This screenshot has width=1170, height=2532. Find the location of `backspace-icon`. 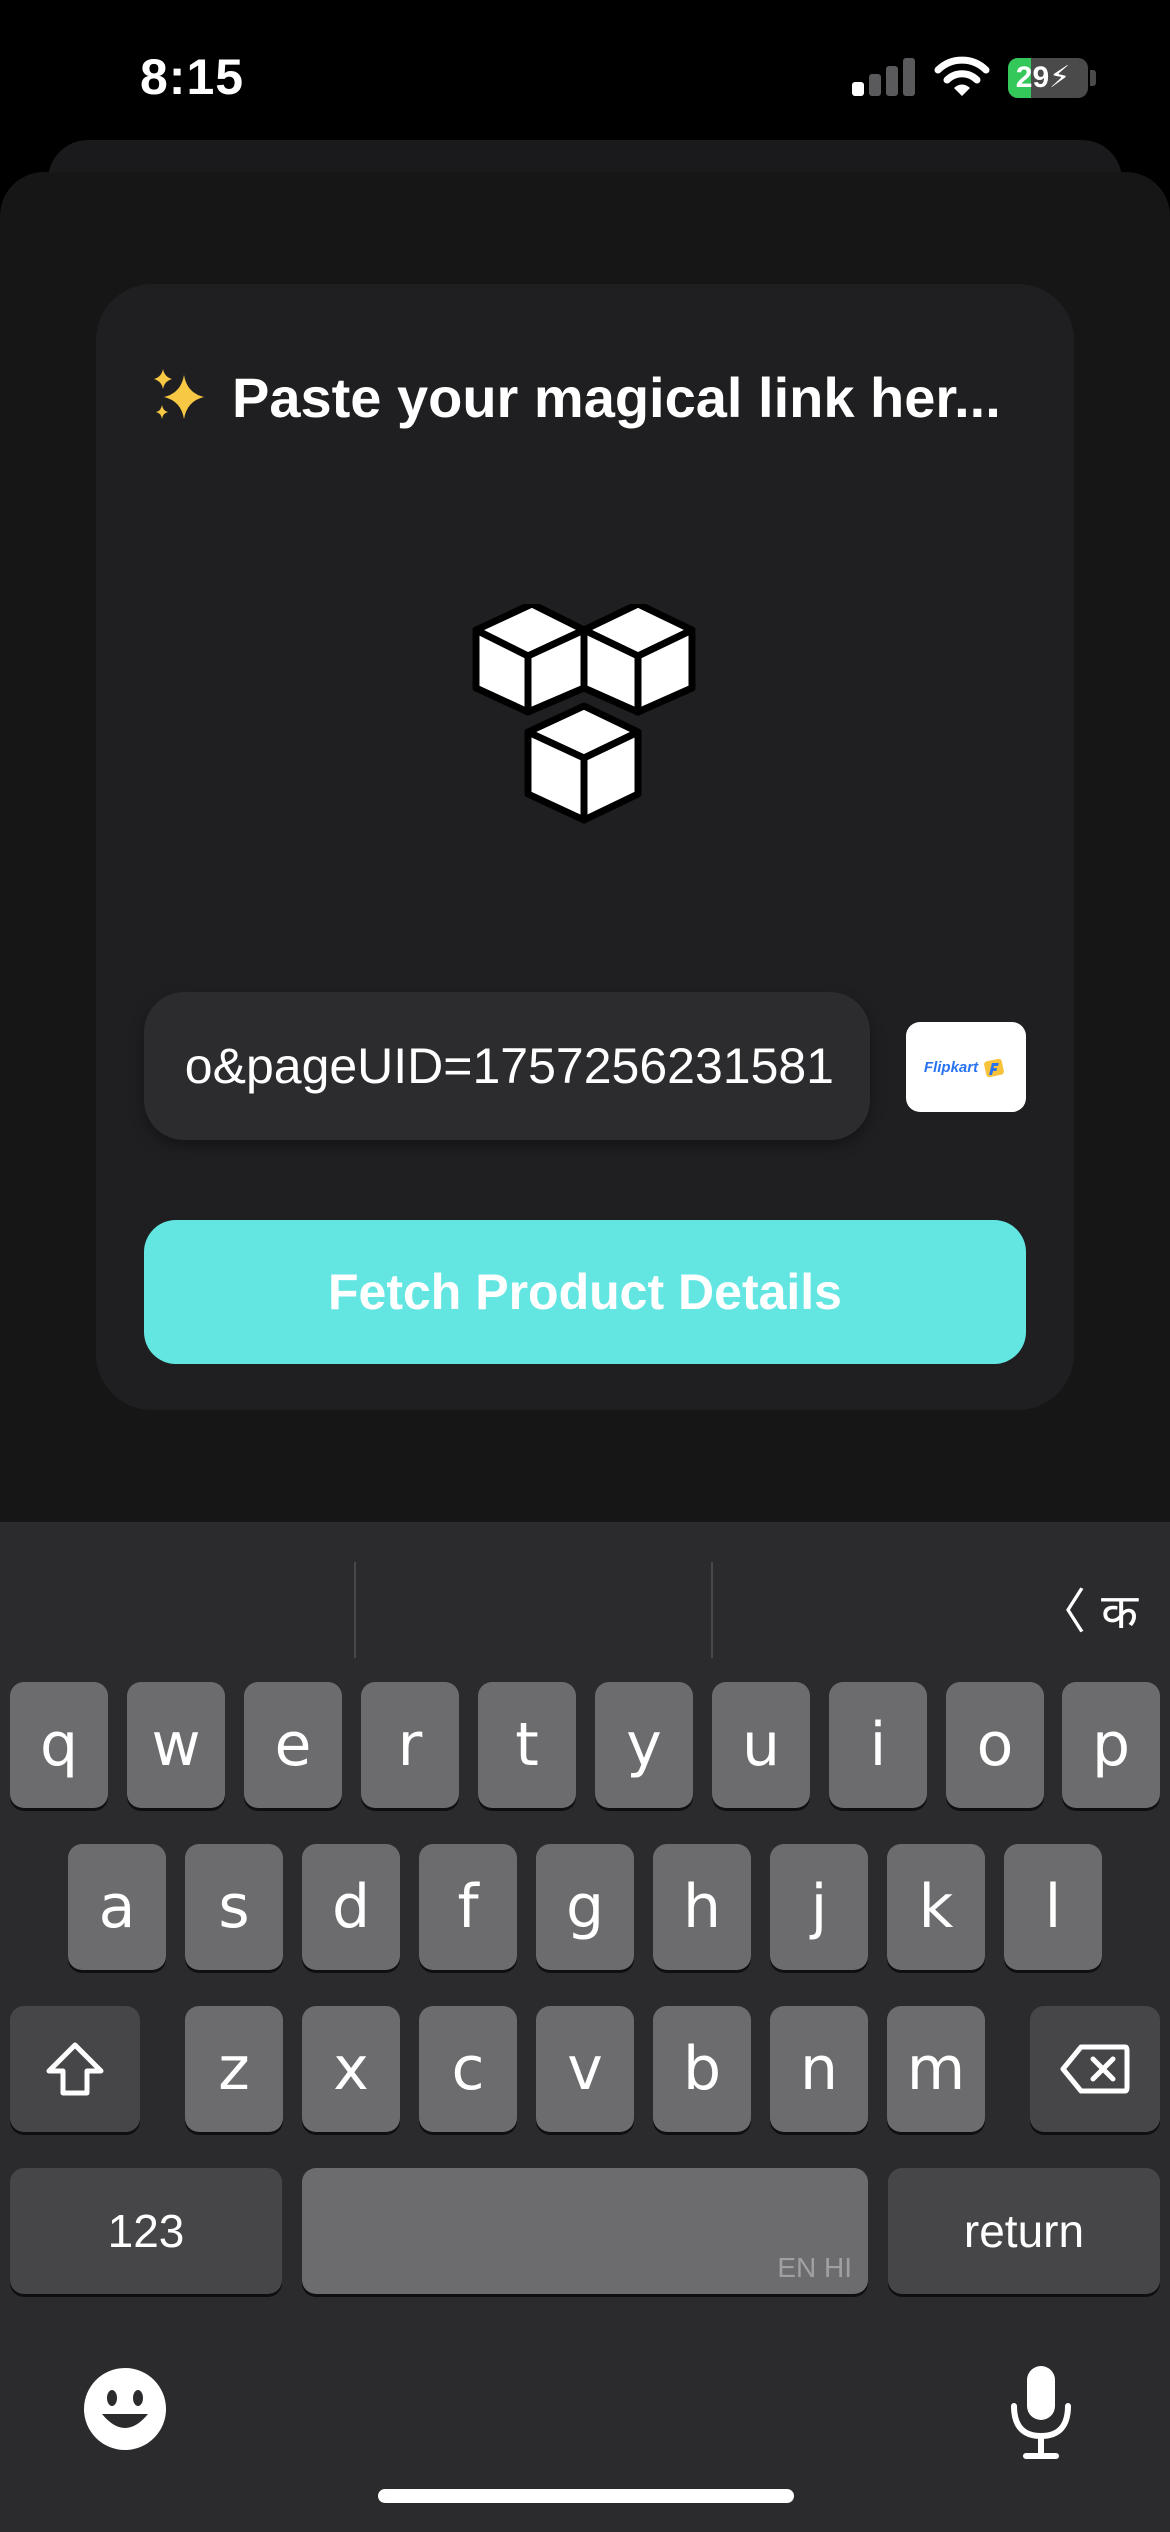

backspace-icon is located at coordinates (1095, 2069).